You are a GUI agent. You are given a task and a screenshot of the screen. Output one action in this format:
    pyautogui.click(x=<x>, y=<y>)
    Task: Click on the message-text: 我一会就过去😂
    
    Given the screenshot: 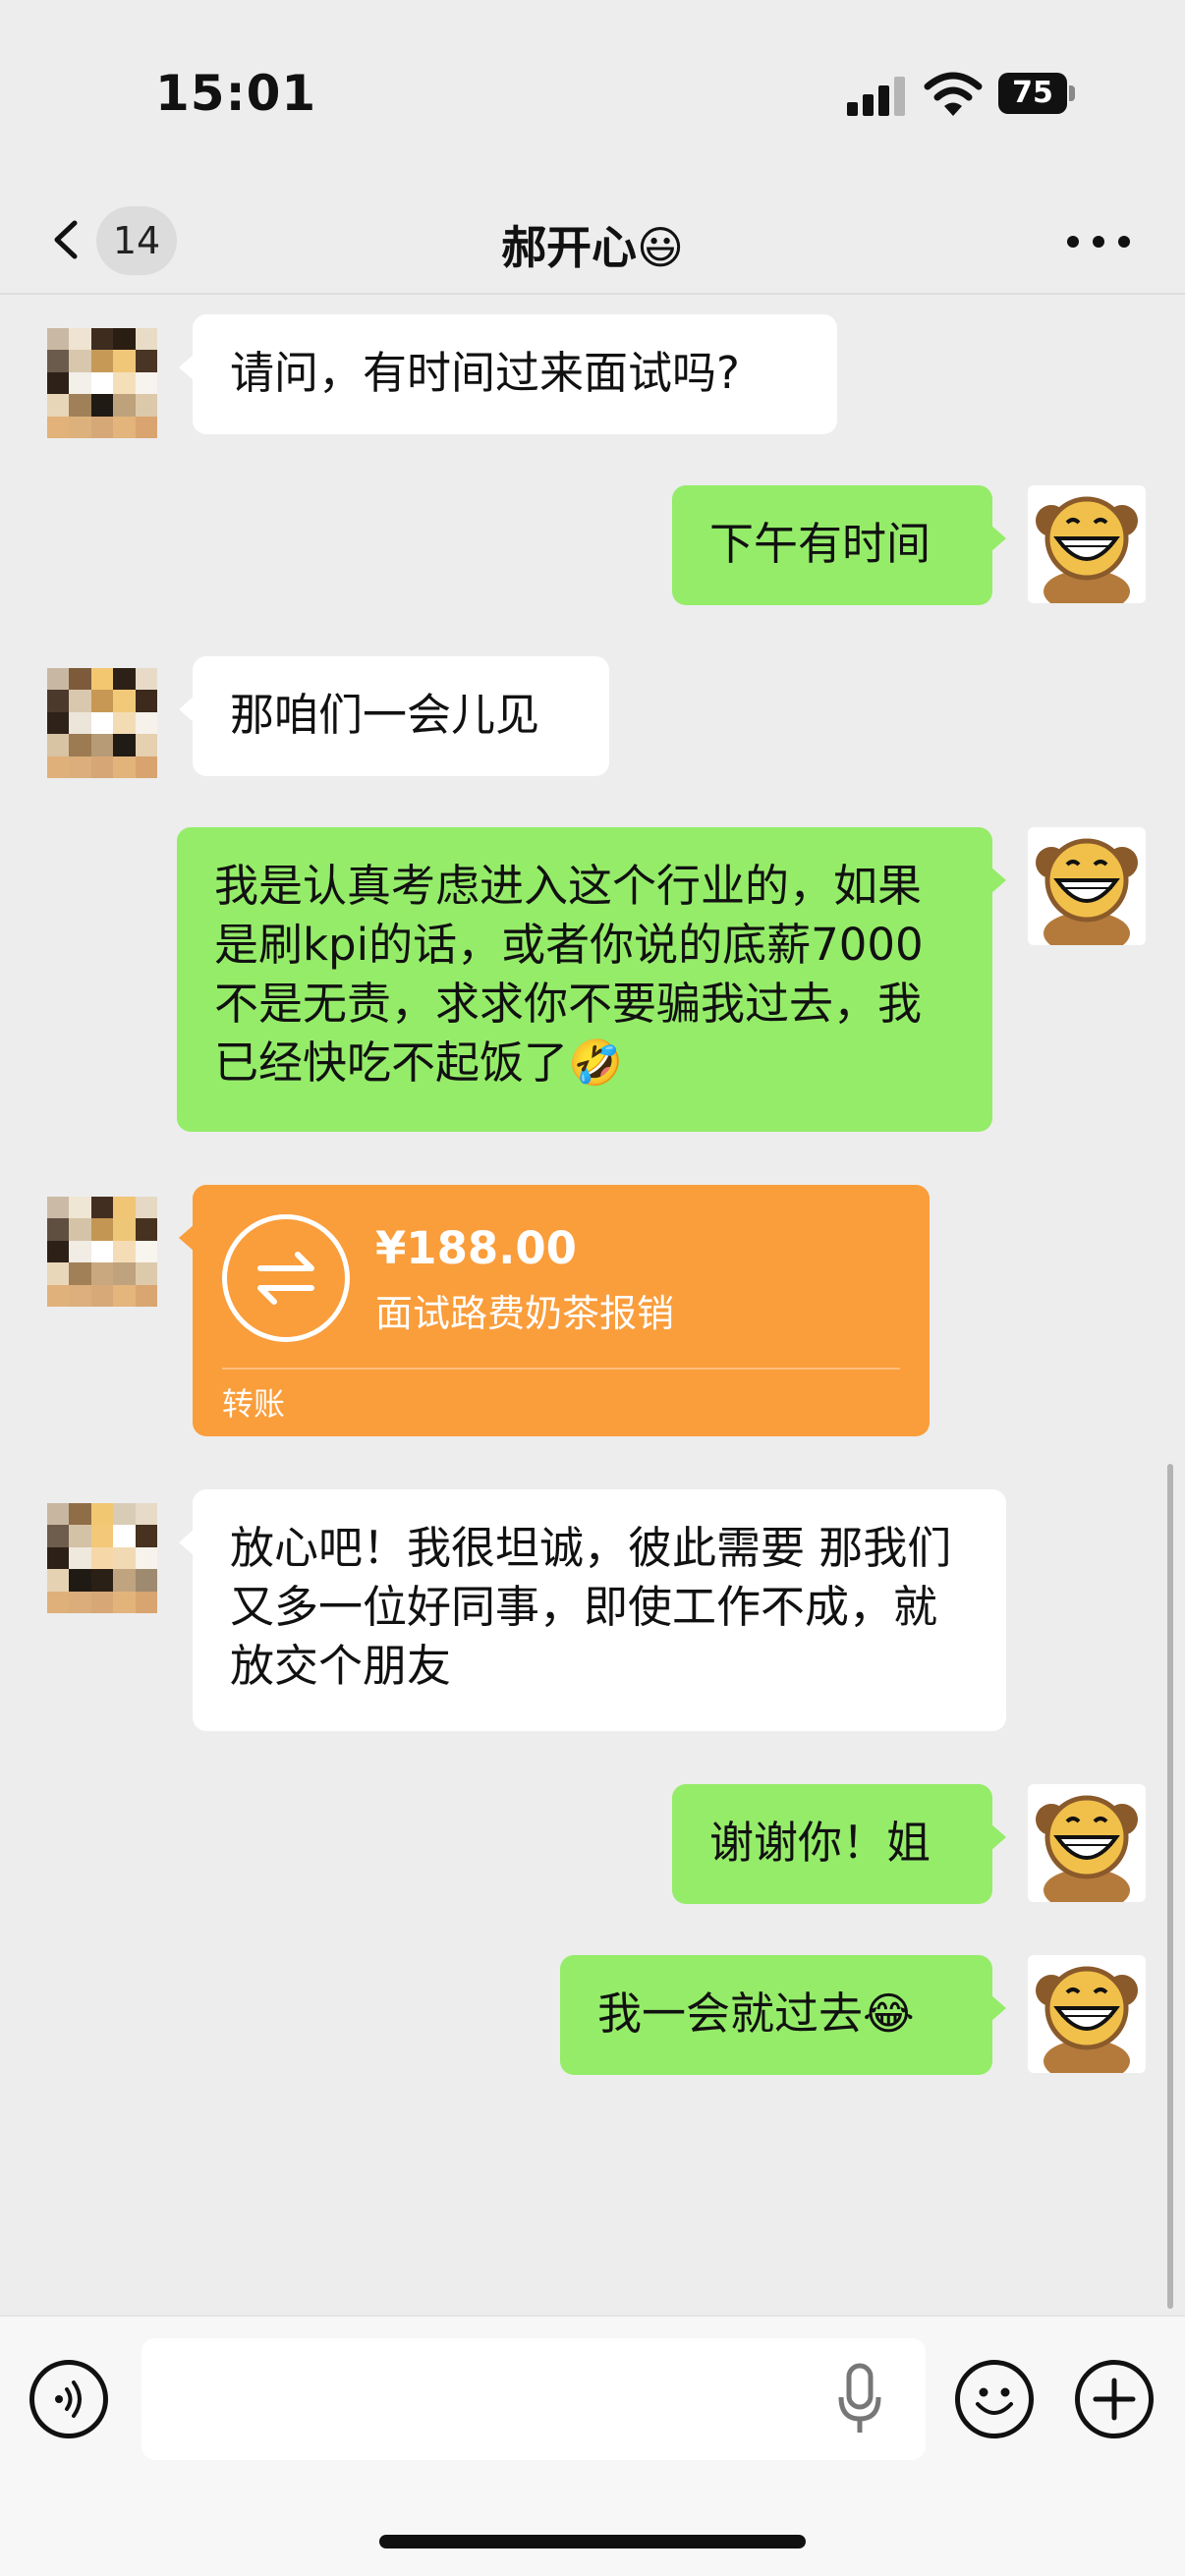 What is the action you would take?
    pyautogui.click(x=756, y=2014)
    